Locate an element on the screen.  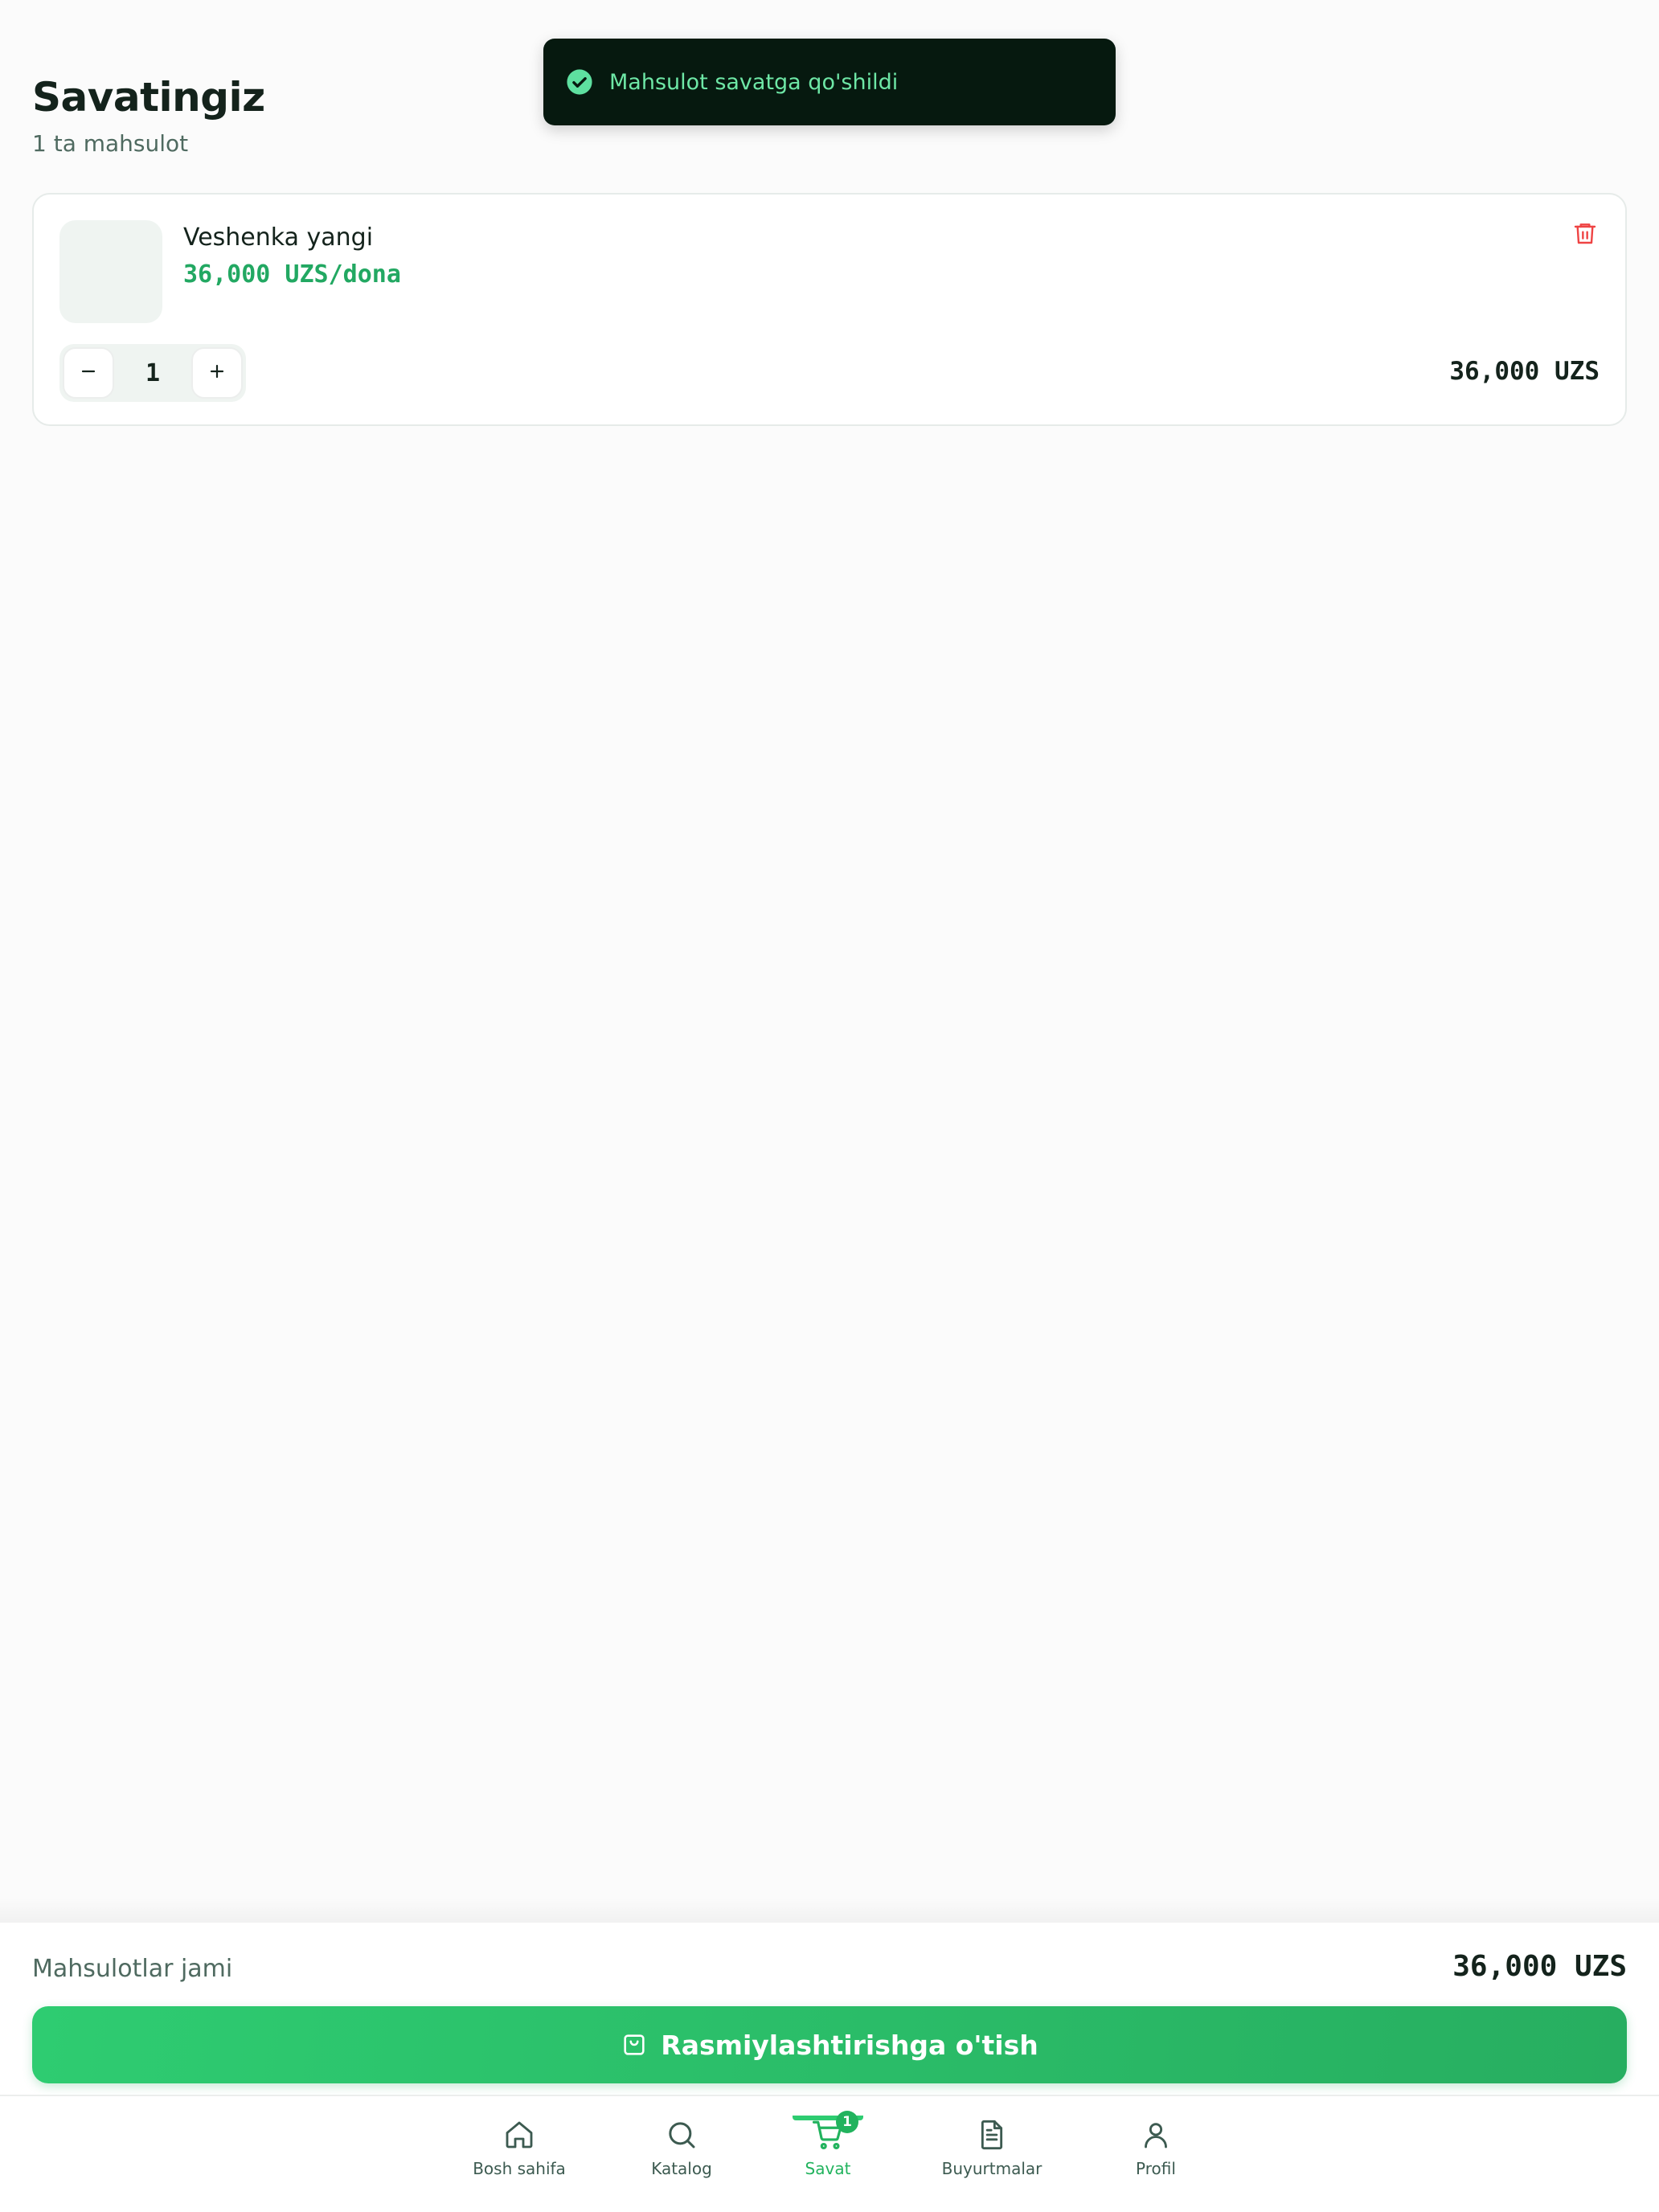
plus-icon is located at coordinates (217, 373).